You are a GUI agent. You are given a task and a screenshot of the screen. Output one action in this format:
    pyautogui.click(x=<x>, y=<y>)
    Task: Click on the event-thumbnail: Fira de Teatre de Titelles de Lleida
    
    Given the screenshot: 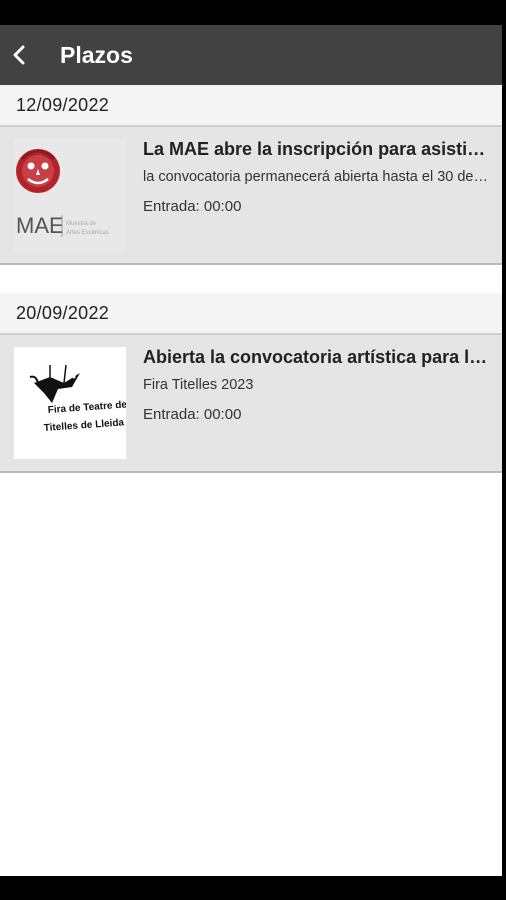 What is the action you would take?
    pyautogui.click(x=71, y=403)
    